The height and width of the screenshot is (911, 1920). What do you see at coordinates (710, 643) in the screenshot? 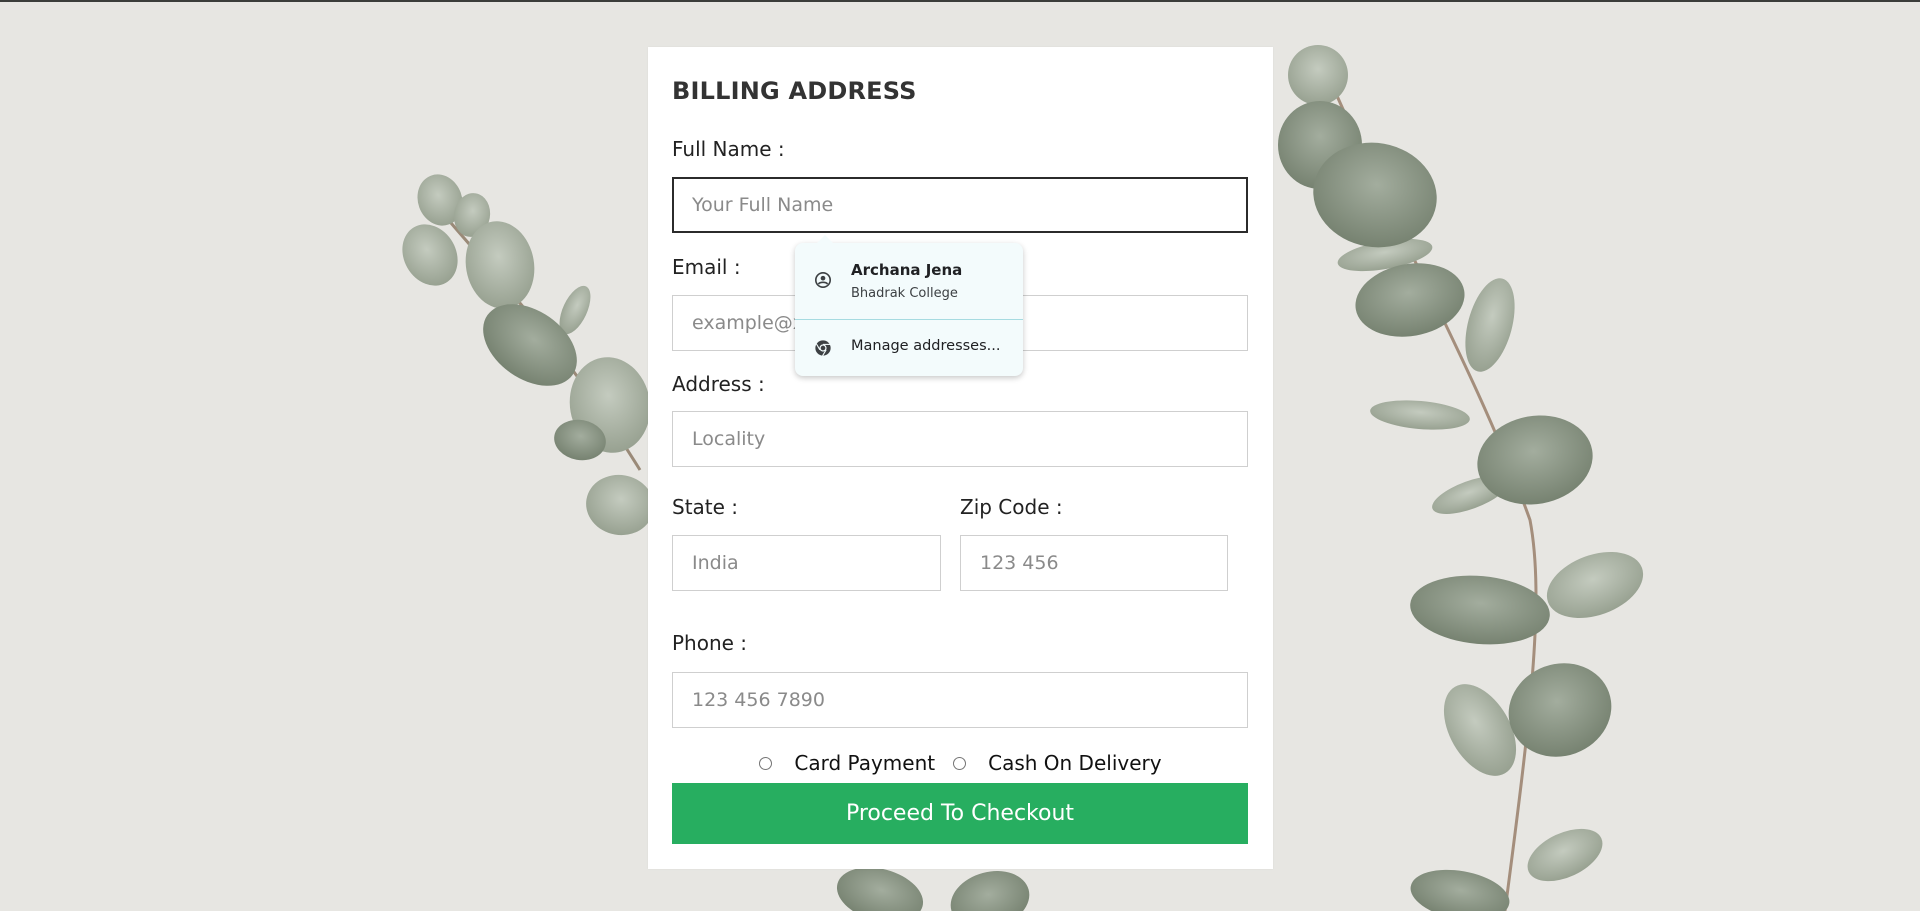
I see `phone-label: Phone :` at bounding box center [710, 643].